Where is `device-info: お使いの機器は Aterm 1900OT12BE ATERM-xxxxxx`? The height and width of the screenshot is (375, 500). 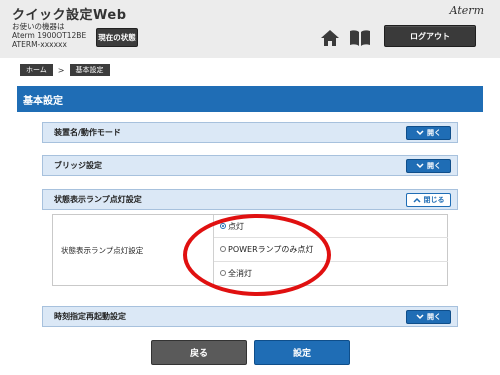
device-info: お使いの機器は Aterm 1900OT12BE ATERM-xxxxxx is located at coordinates (49, 35).